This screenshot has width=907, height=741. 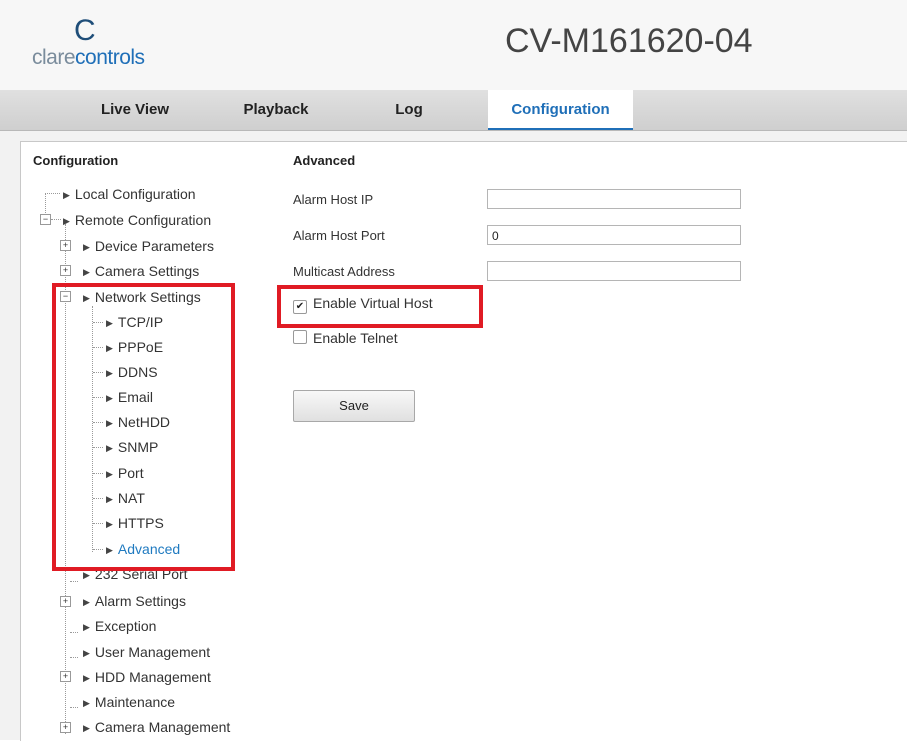 I want to click on tab-configuration: Configuration, so click(x=560, y=110).